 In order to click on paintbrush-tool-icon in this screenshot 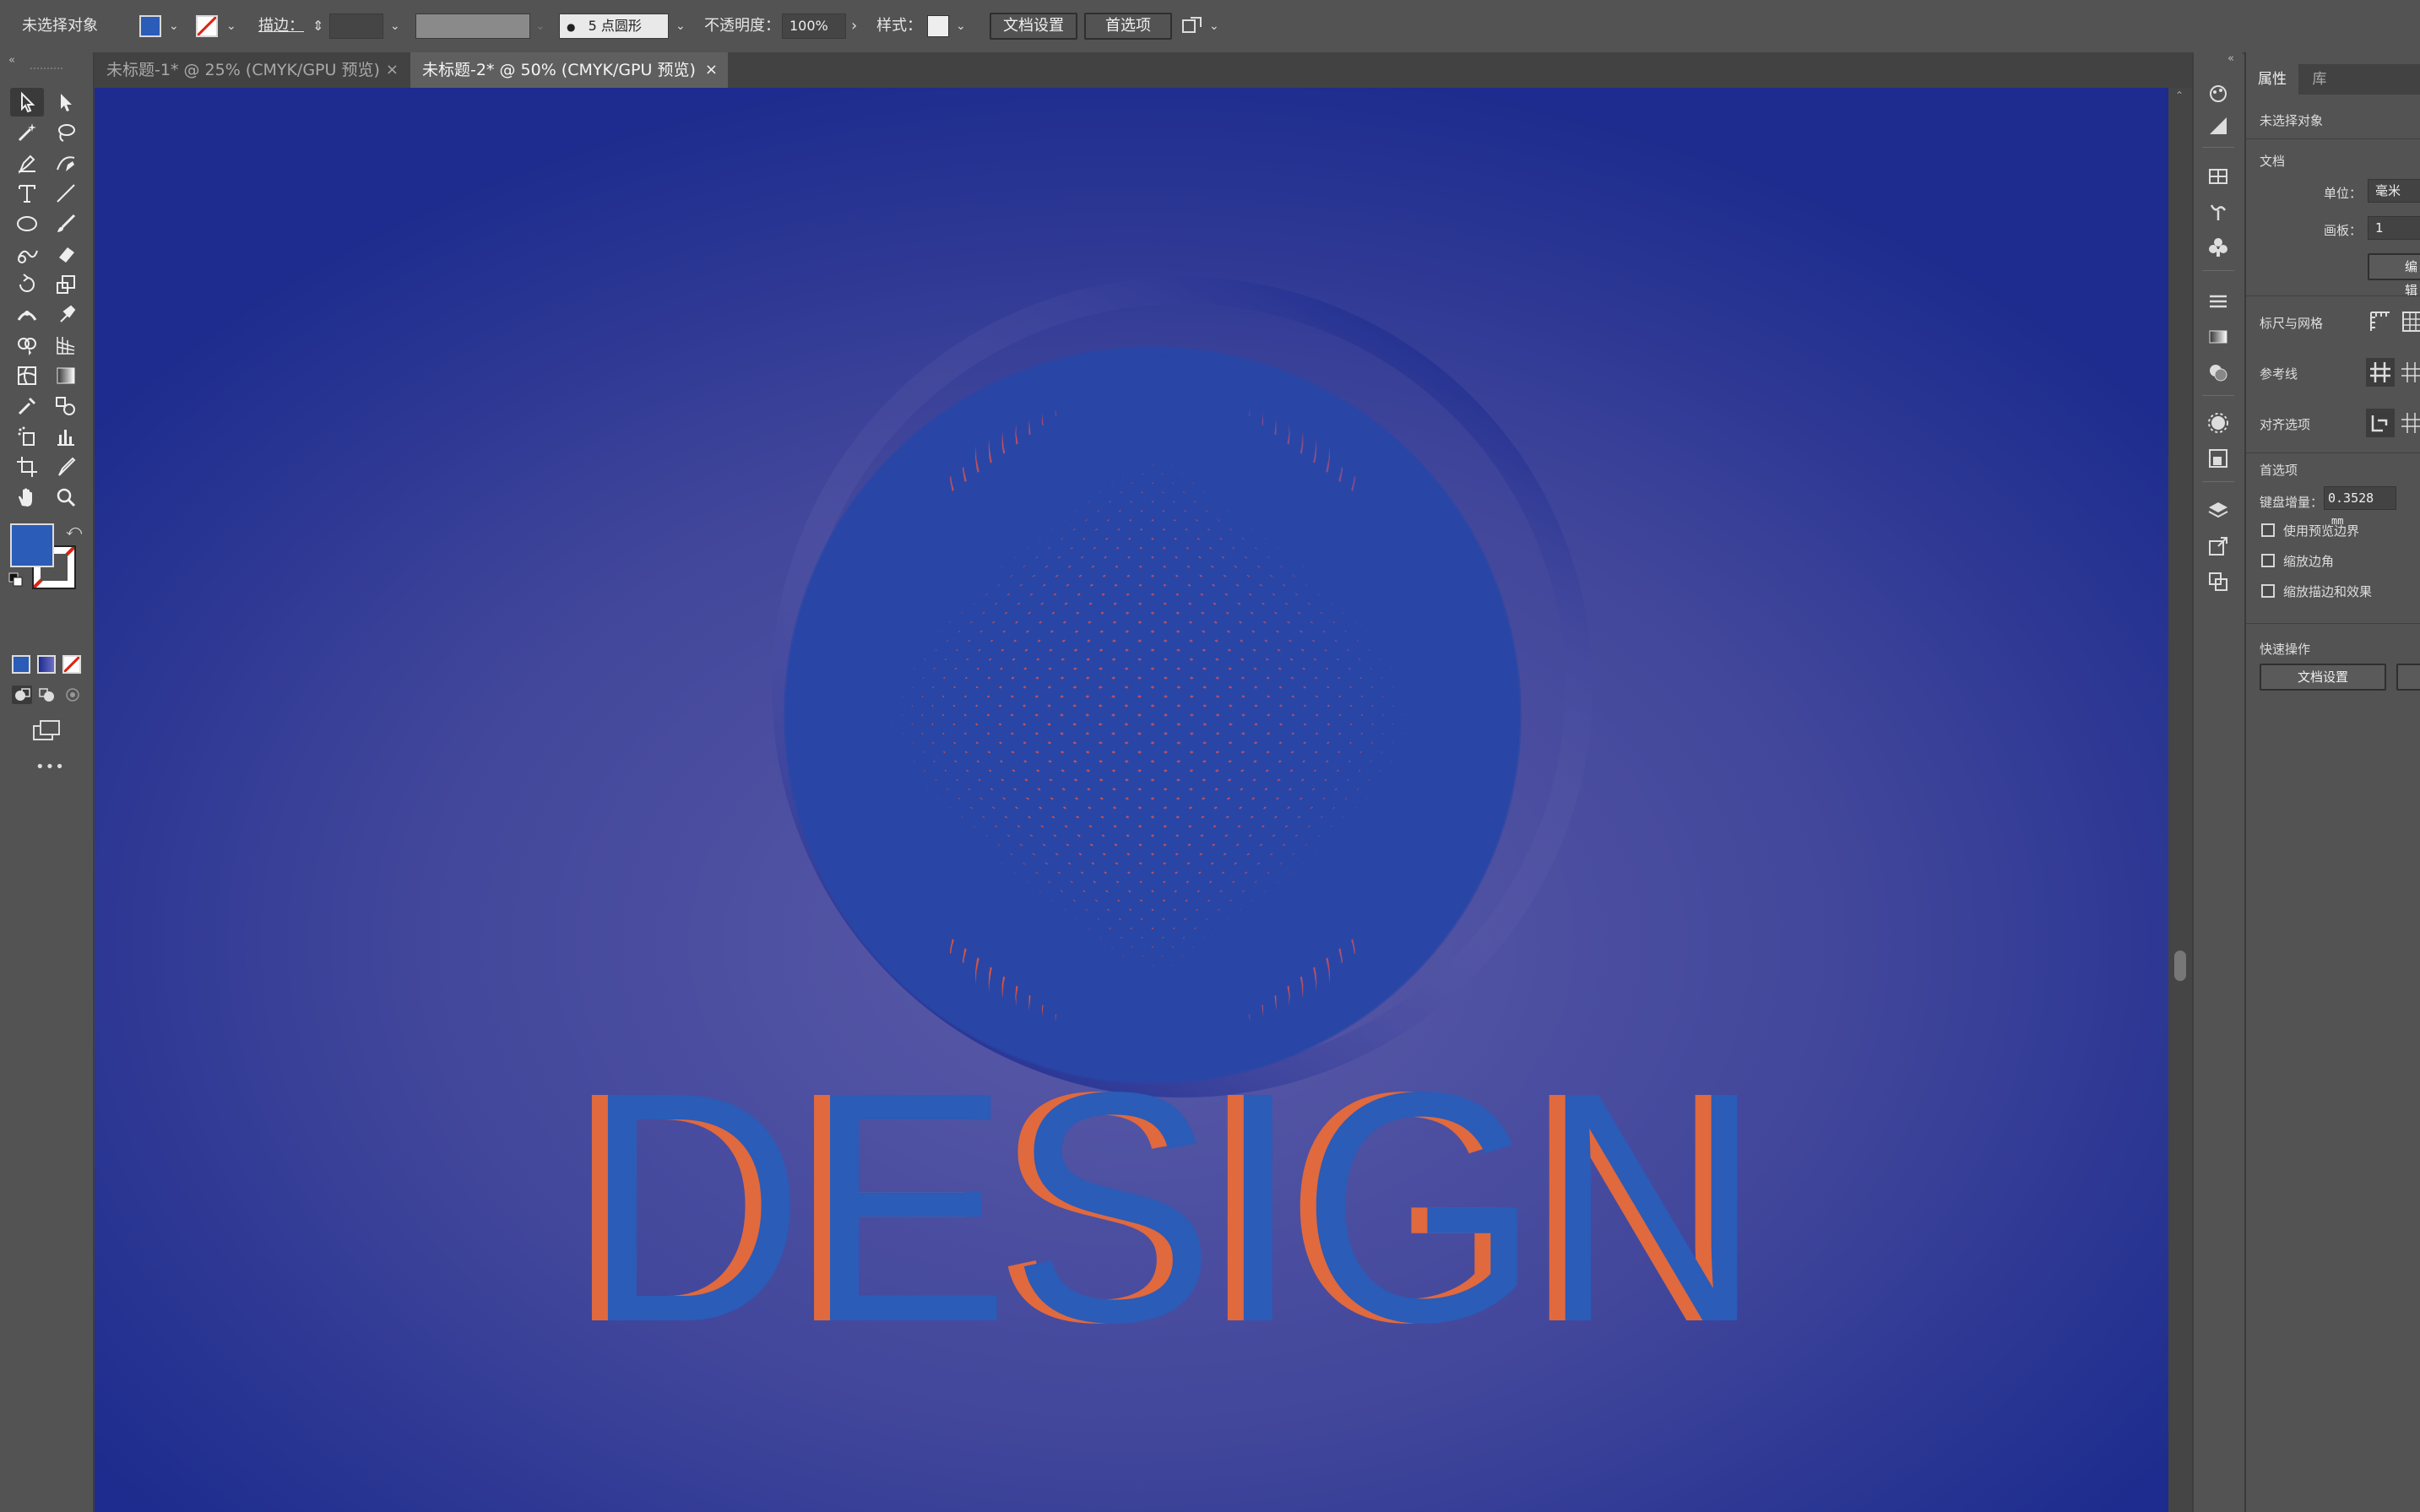, I will do `click(66, 223)`.